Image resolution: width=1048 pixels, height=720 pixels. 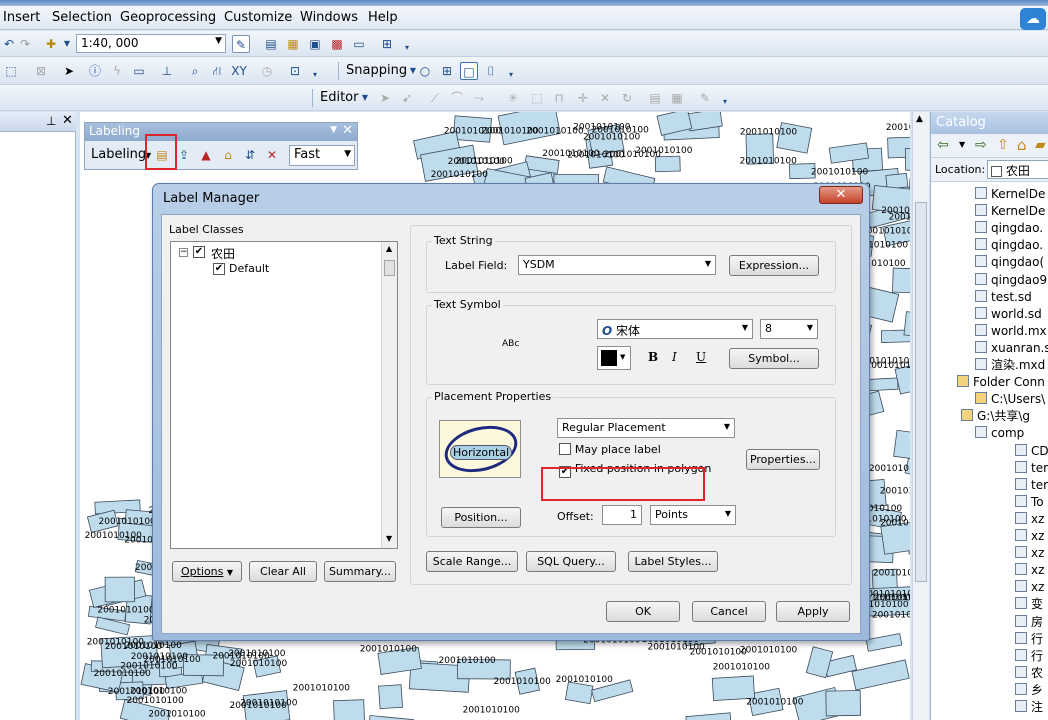 What do you see at coordinates (365, 98) in the screenshot?
I see `editor-dropdown-icon: ▼` at bounding box center [365, 98].